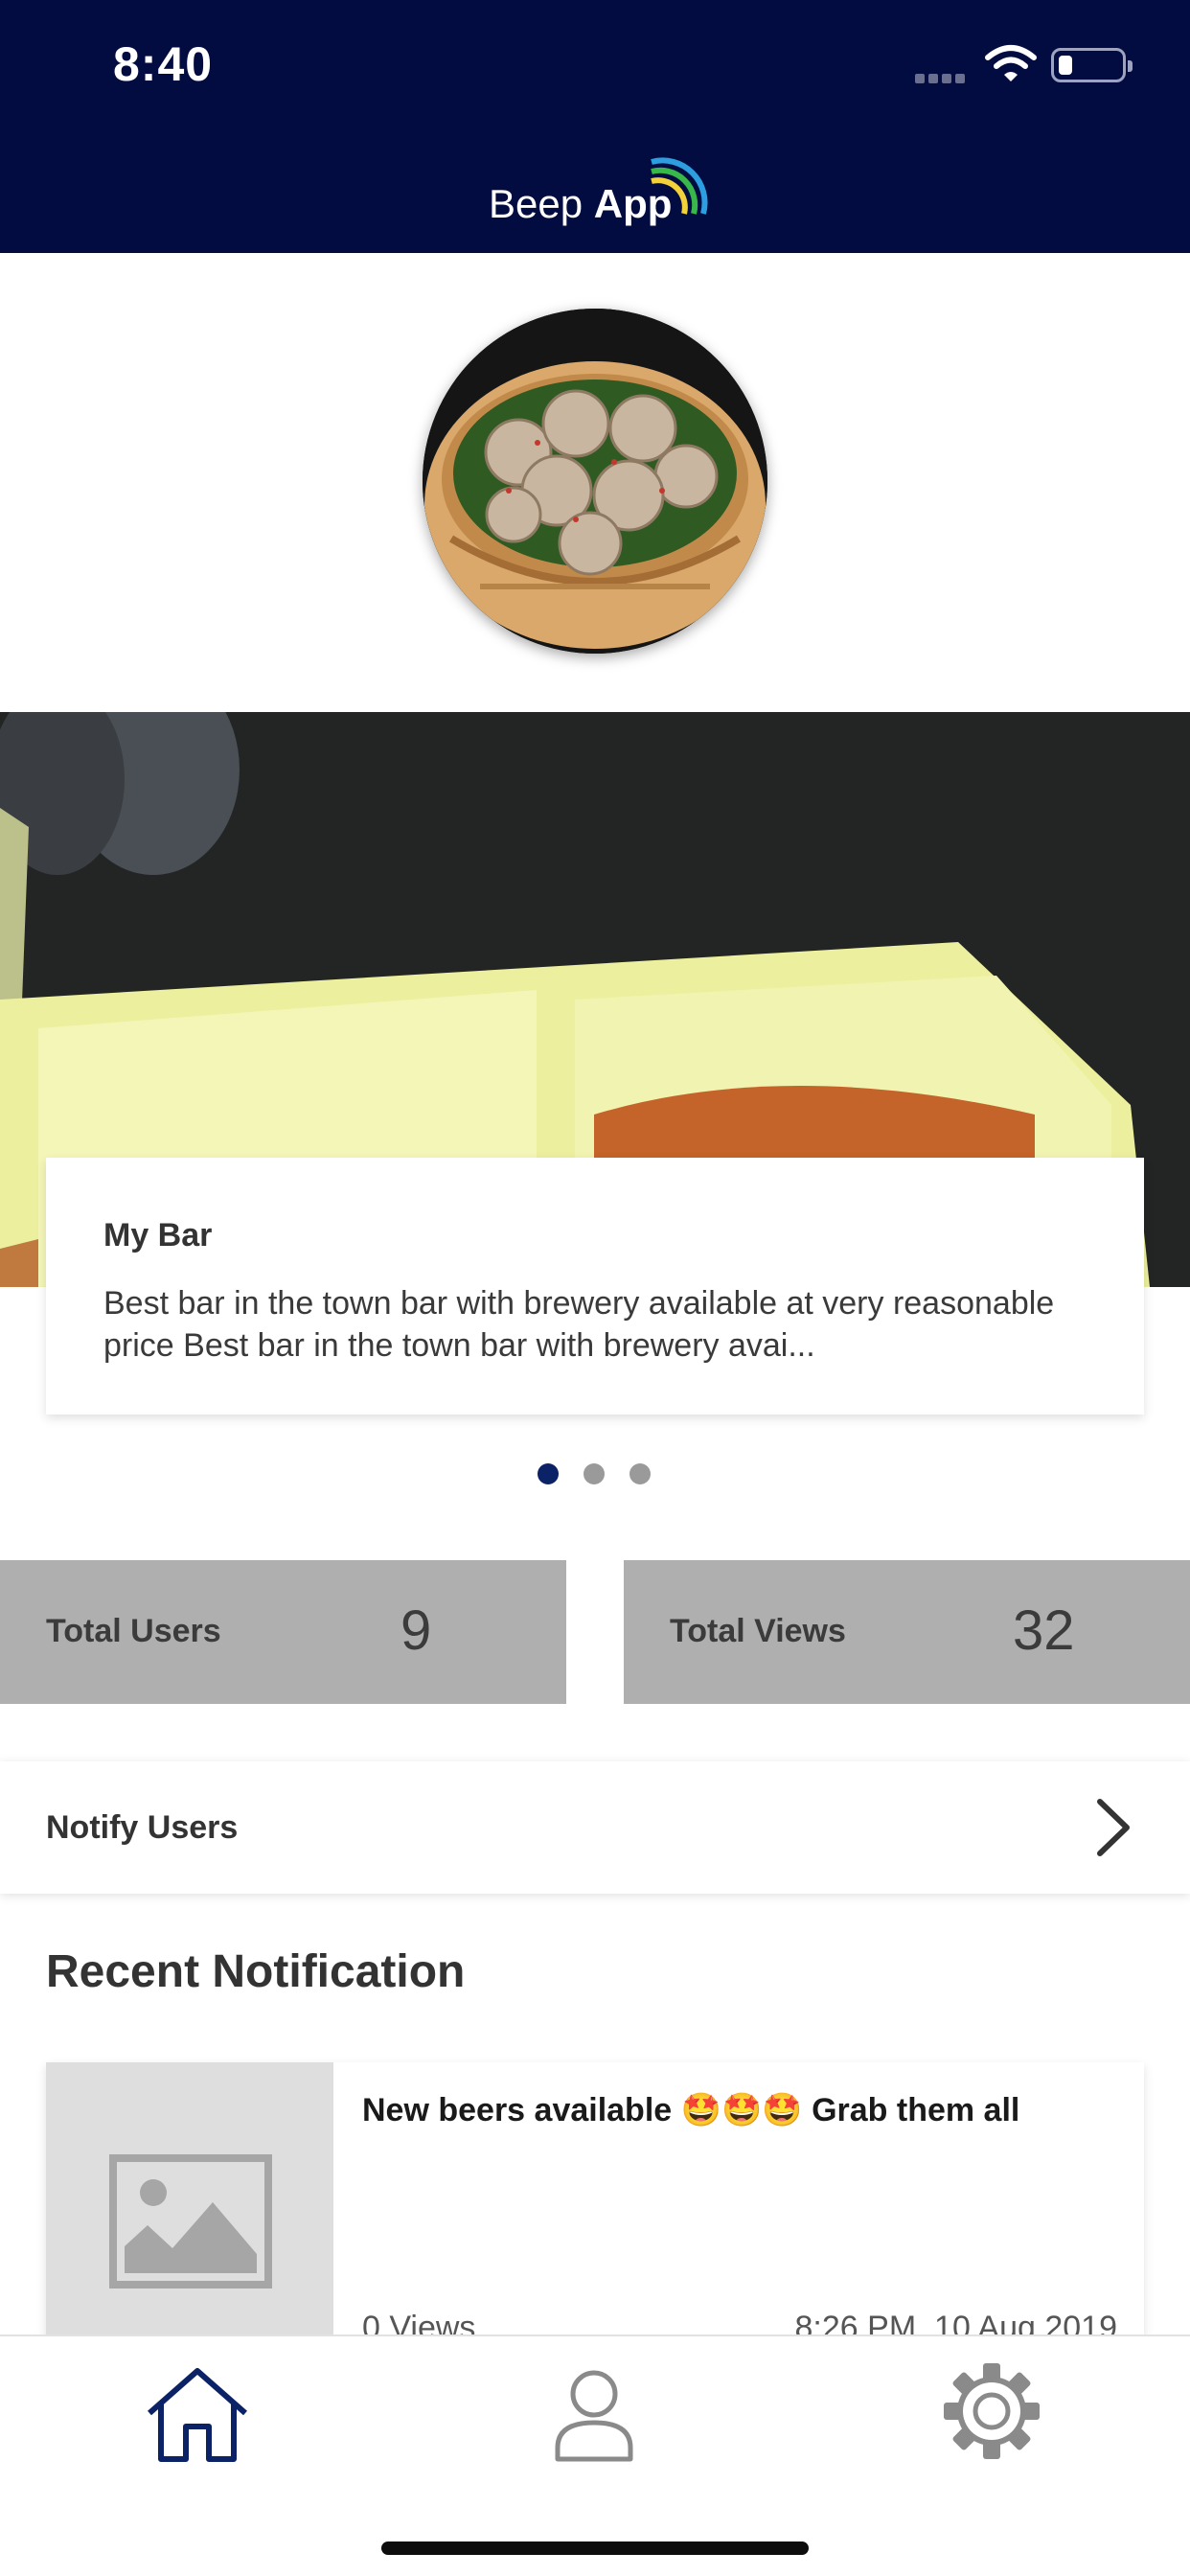 This screenshot has width=1190, height=2576. What do you see at coordinates (163, 64) in the screenshot?
I see `status-time: 8:40` at bounding box center [163, 64].